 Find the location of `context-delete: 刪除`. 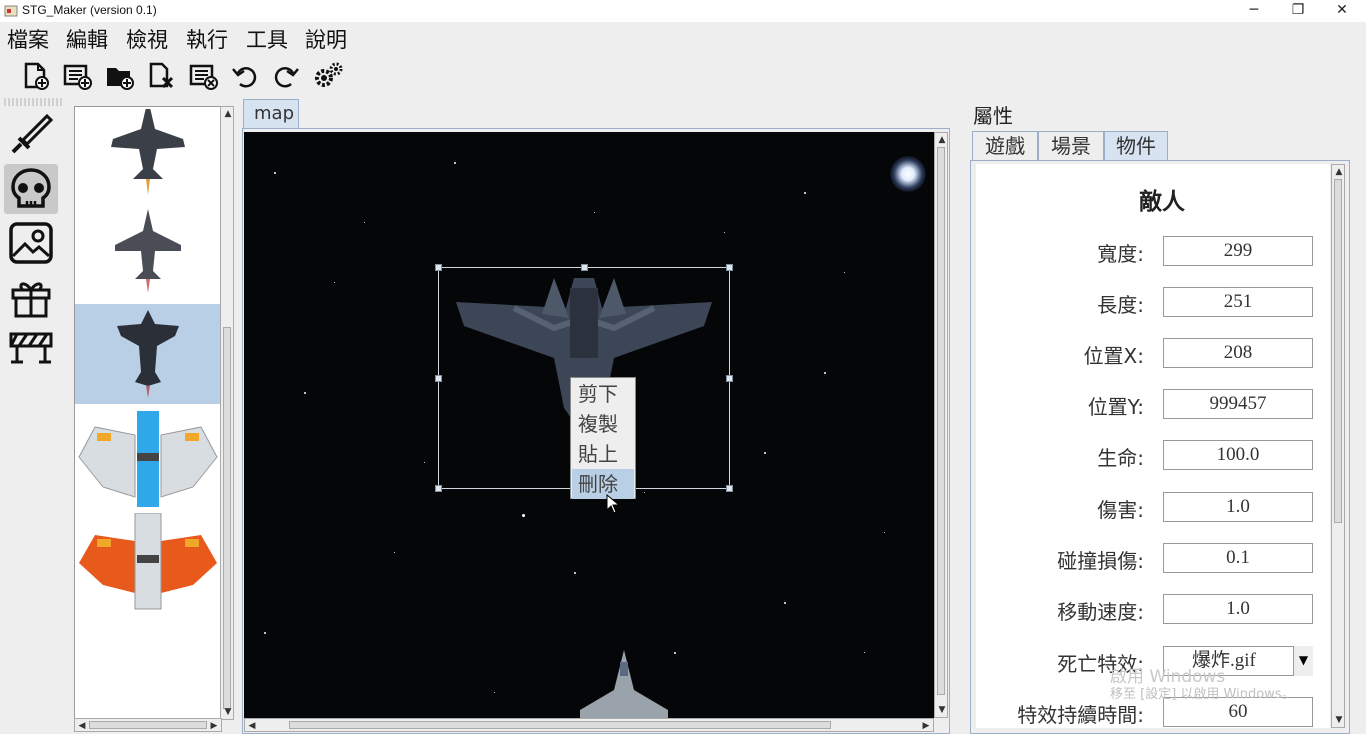

context-delete: 刪除 is located at coordinates (603, 484).